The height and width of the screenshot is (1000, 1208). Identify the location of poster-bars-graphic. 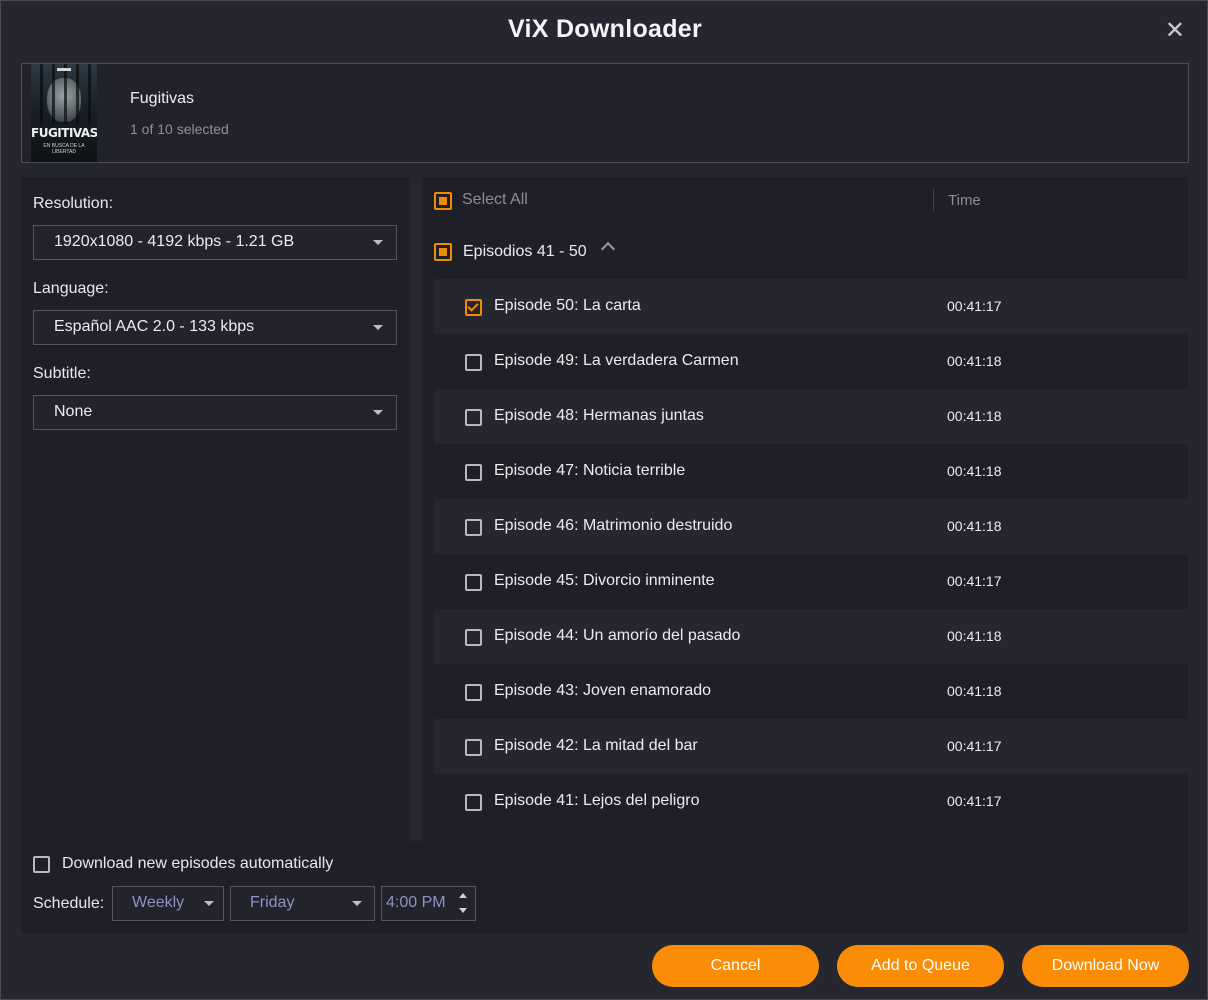
(64, 94).